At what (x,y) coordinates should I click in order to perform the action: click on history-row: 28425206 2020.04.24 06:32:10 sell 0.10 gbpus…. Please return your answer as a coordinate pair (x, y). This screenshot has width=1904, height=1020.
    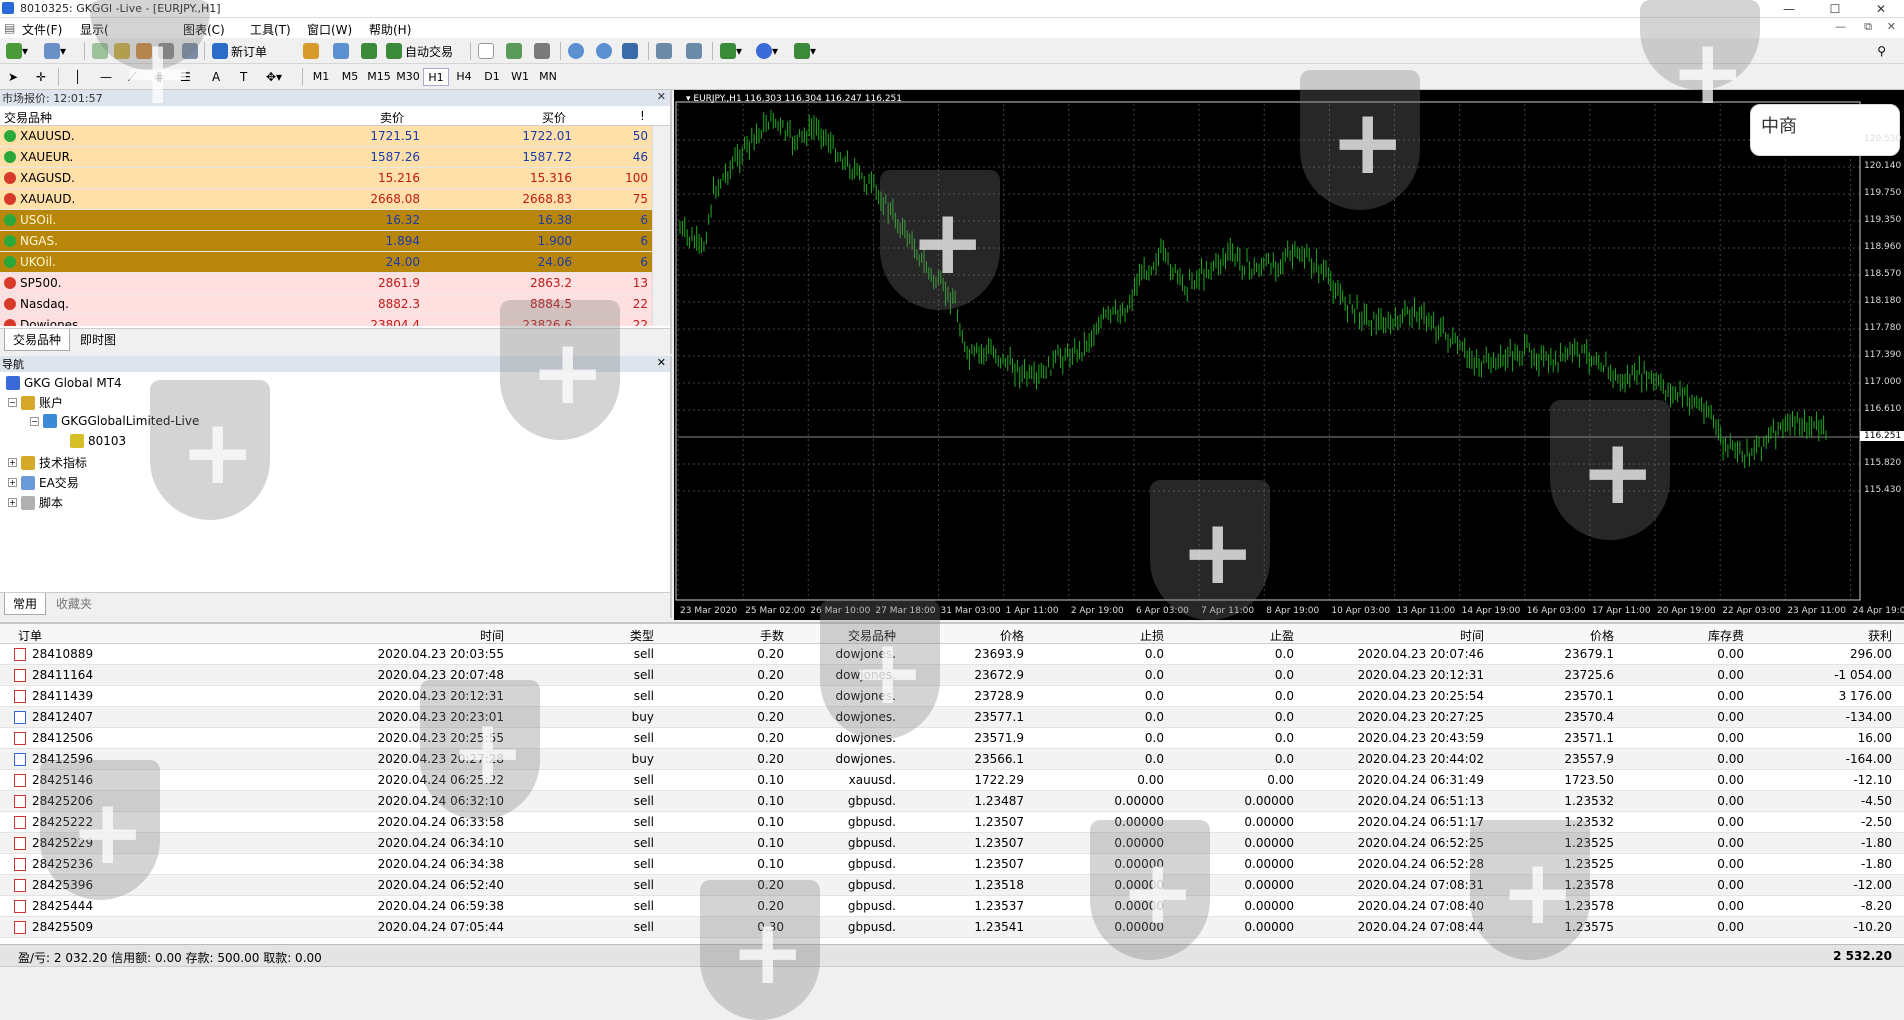
    Looking at the image, I should click on (952, 801).